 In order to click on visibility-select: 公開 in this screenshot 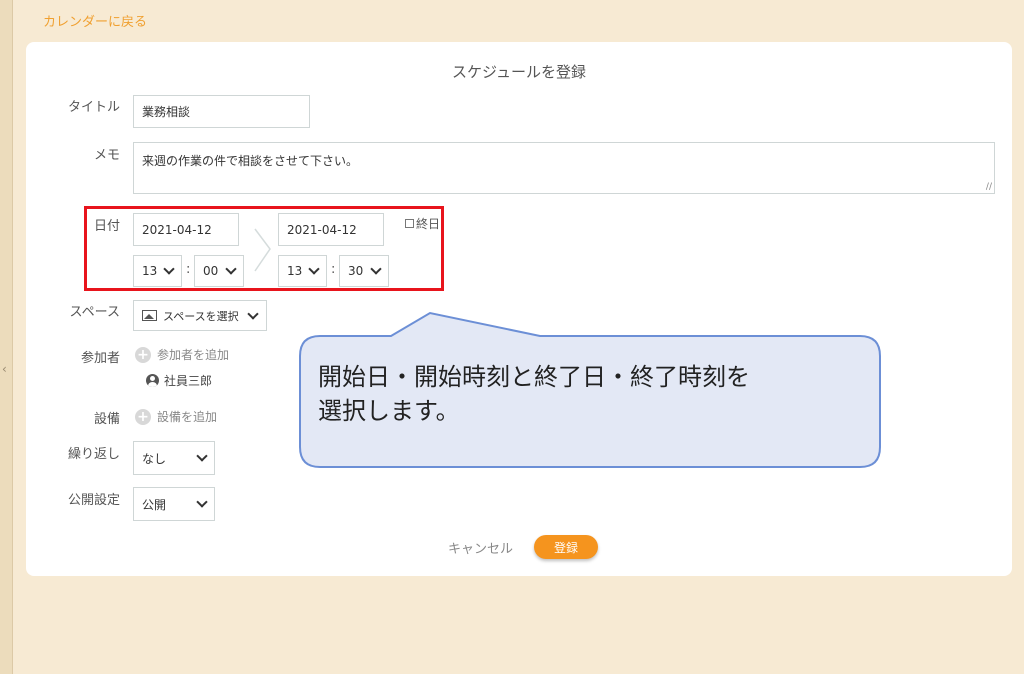, I will do `click(174, 504)`.